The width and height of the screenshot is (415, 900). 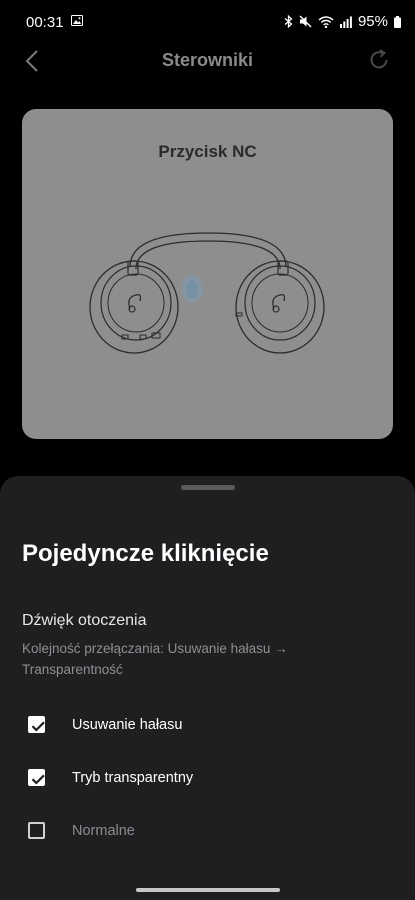 I want to click on sheet-title: Pojedyncze kliknięcie, so click(x=145, y=553).